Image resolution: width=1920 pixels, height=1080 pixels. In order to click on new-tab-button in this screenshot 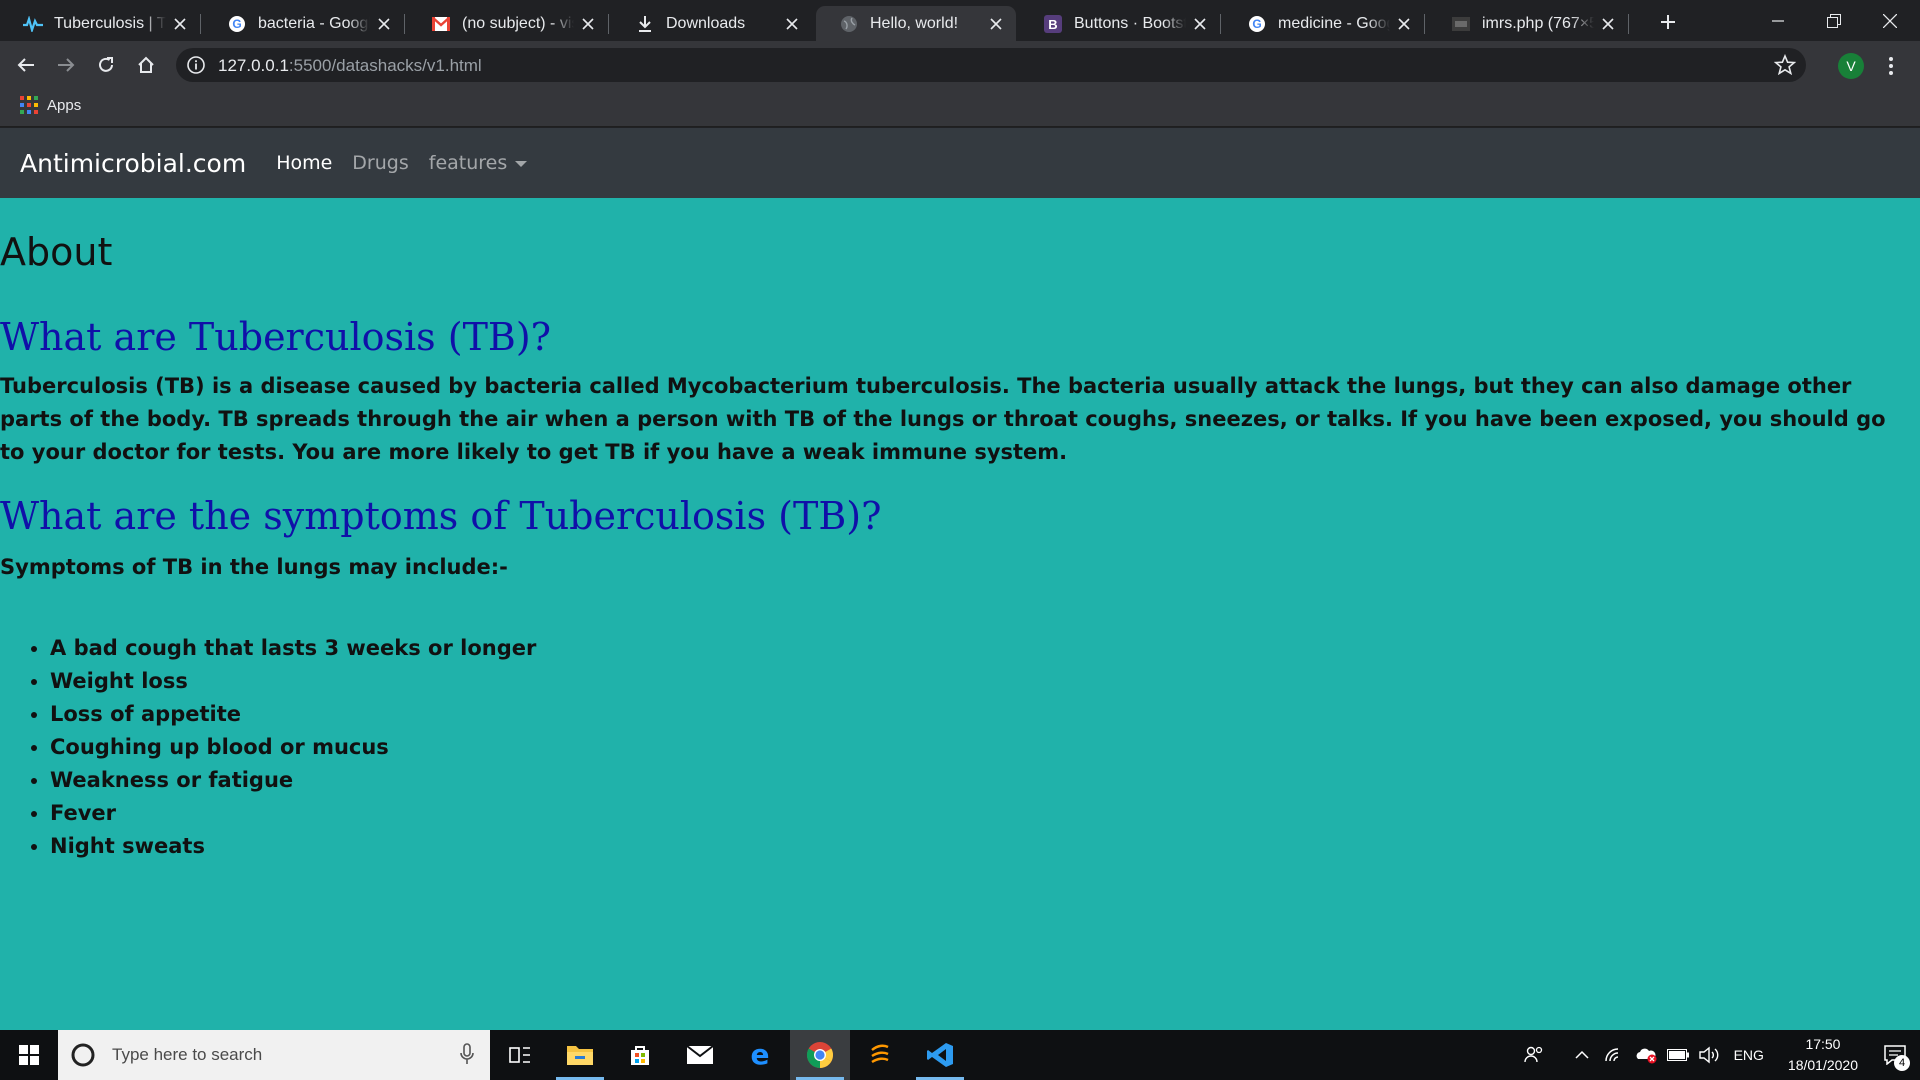, I will do `click(1668, 22)`.